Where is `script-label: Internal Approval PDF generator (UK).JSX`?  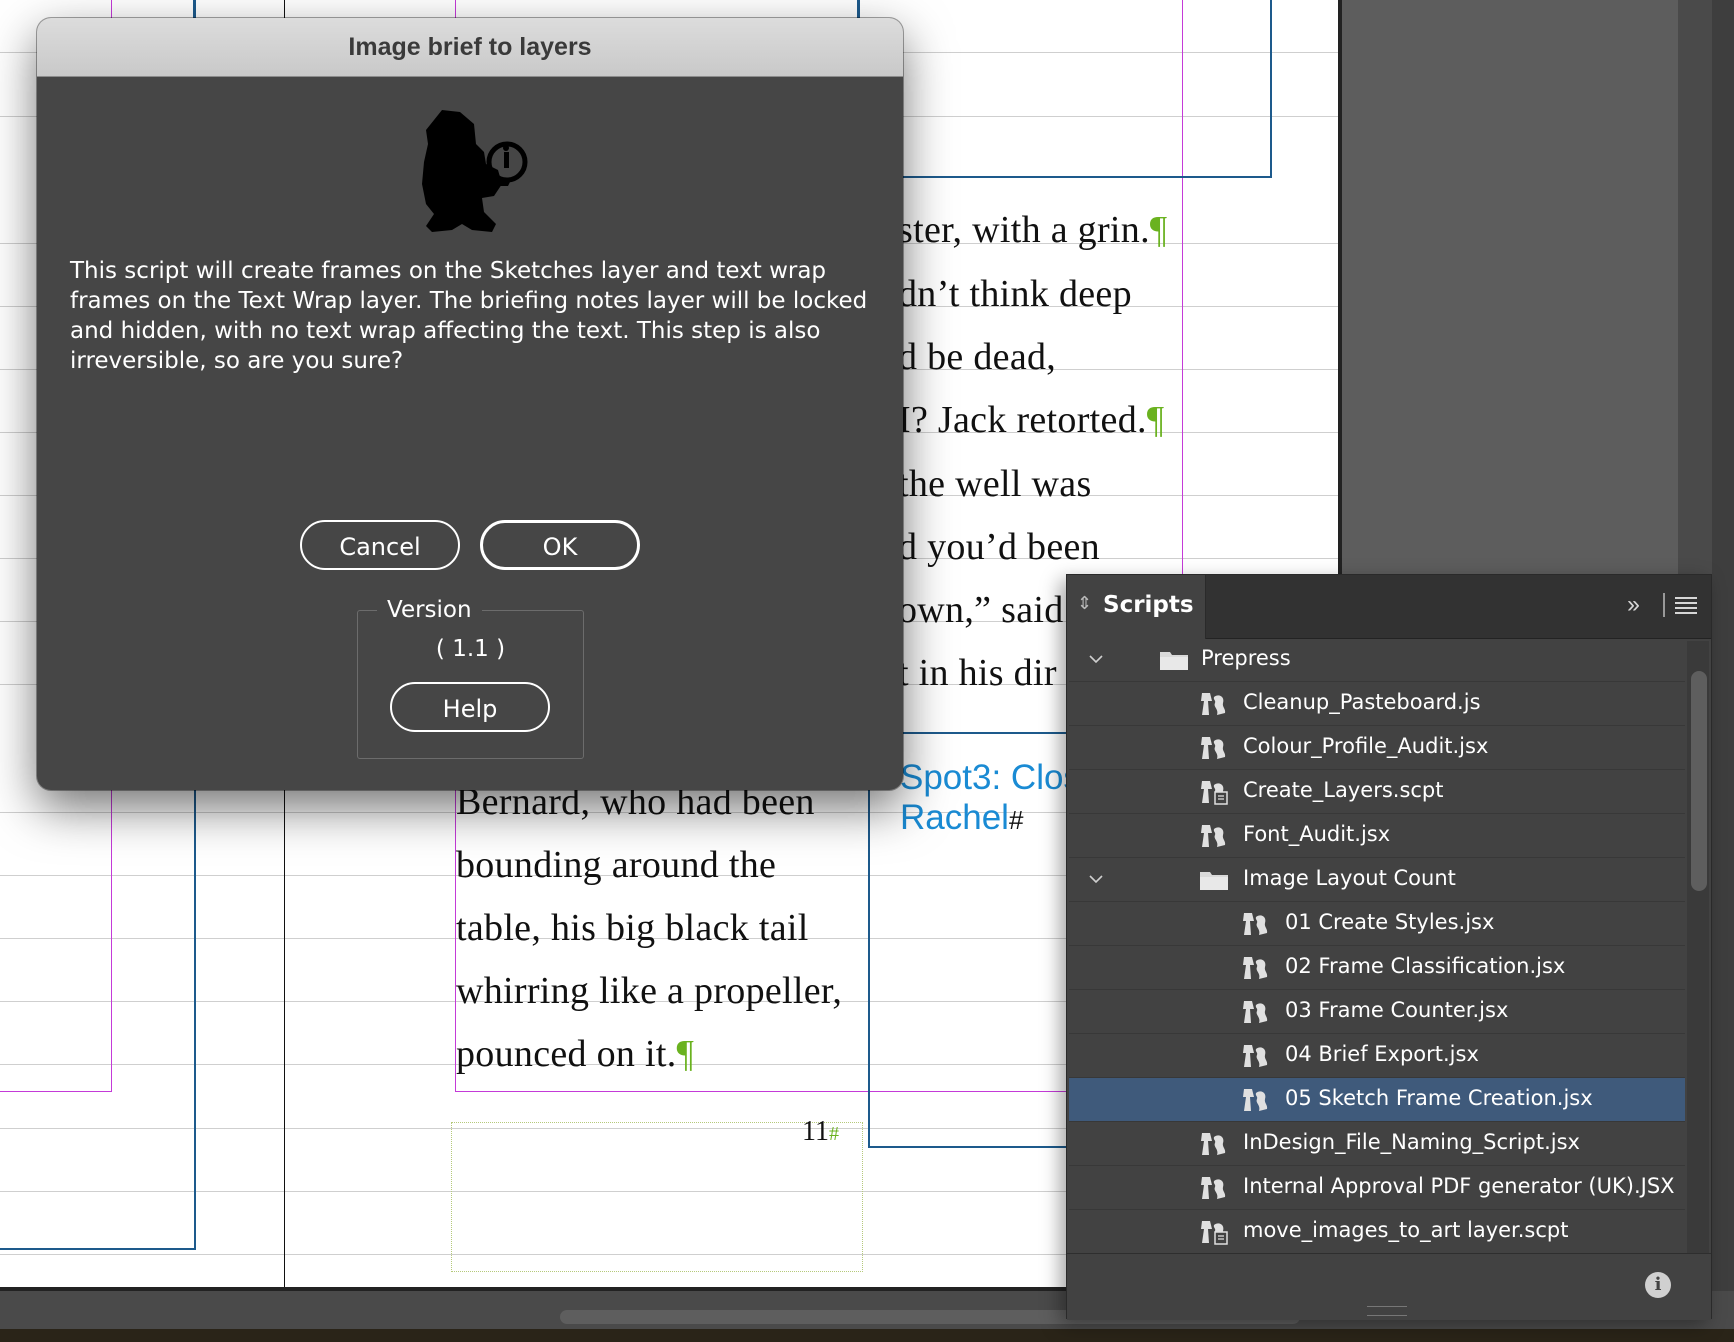 script-label: Internal Approval PDF generator (UK).JSX is located at coordinates (1459, 1186).